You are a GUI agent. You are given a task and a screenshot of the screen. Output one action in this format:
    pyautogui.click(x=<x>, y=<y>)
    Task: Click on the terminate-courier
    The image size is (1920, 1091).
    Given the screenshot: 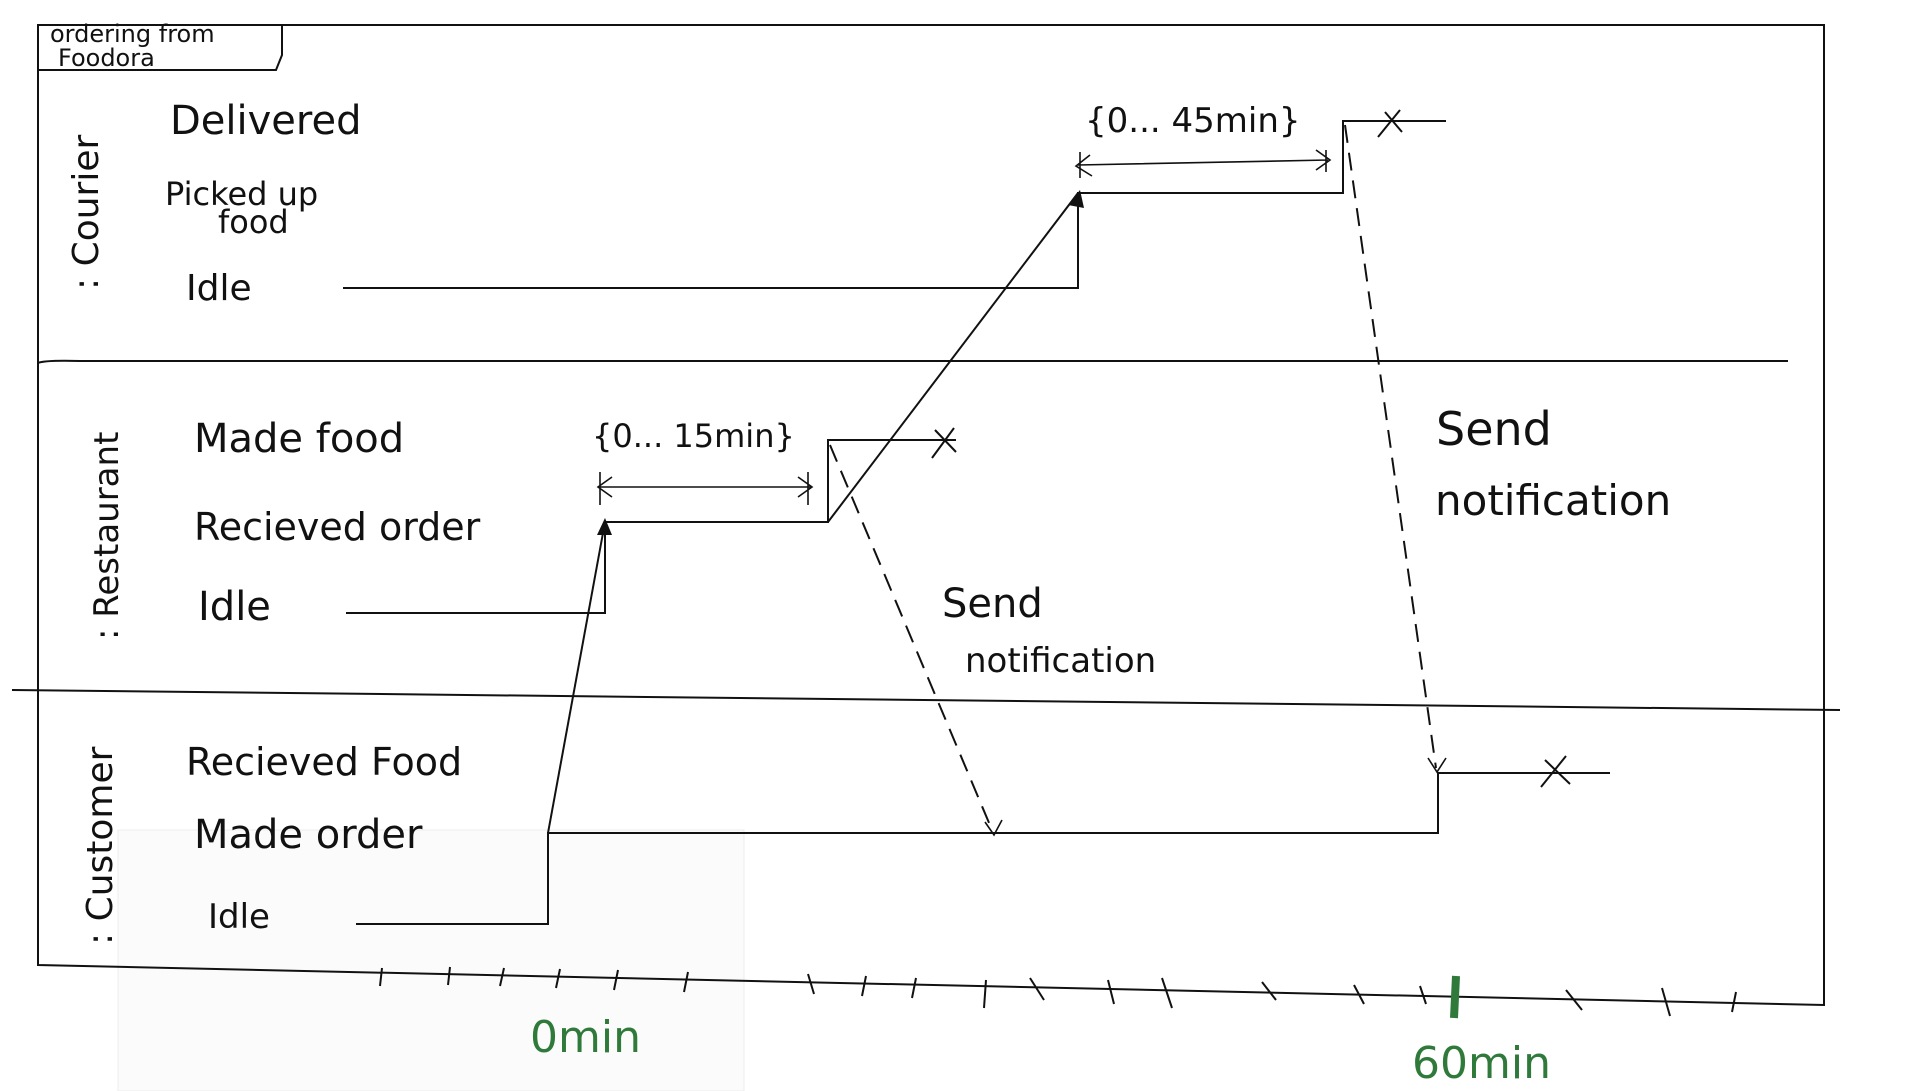 What is the action you would take?
    pyautogui.click(x=1390, y=123)
    